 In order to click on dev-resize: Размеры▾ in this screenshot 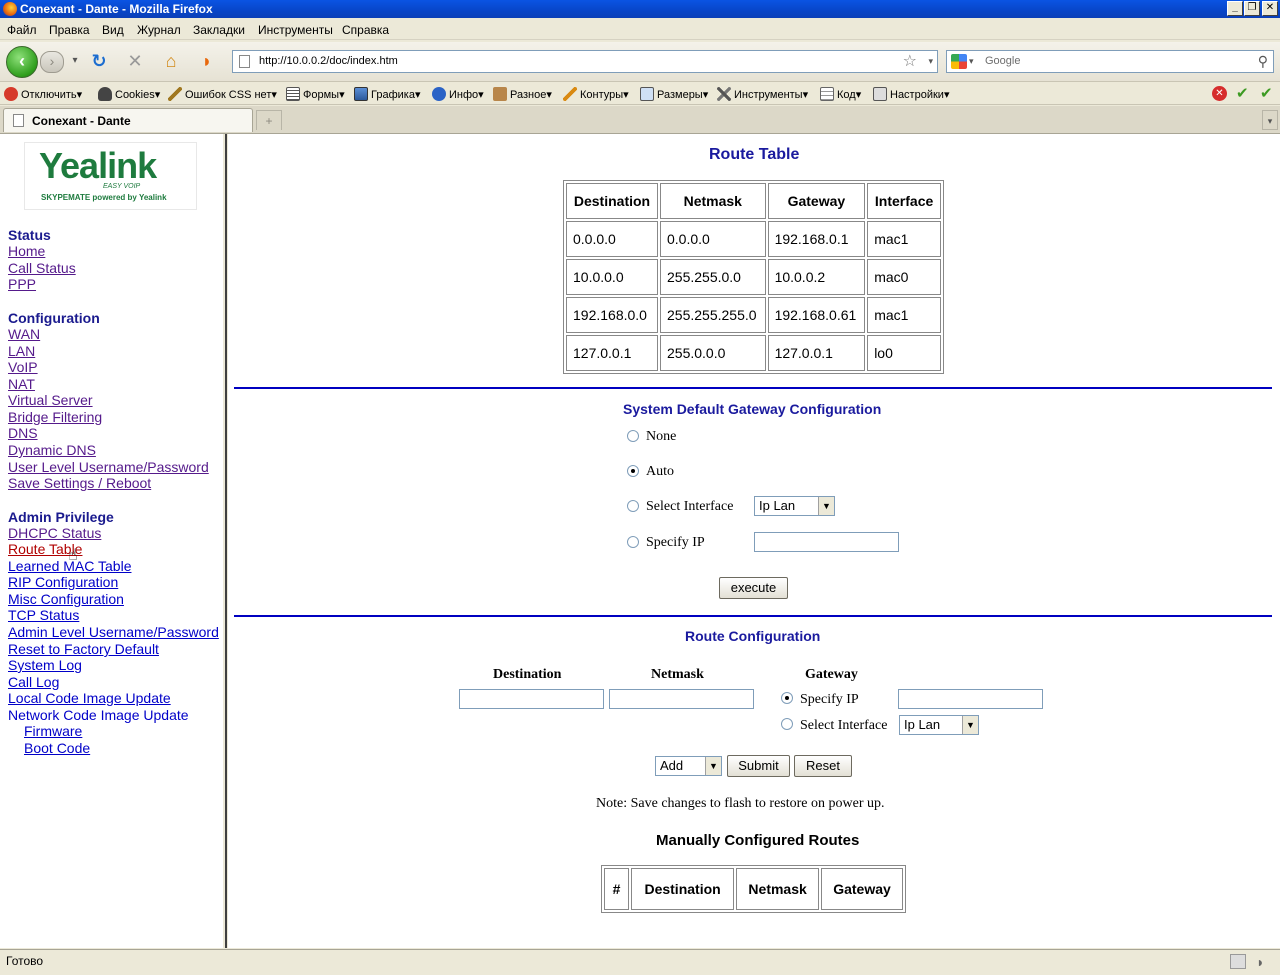, I will do `click(674, 94)`.